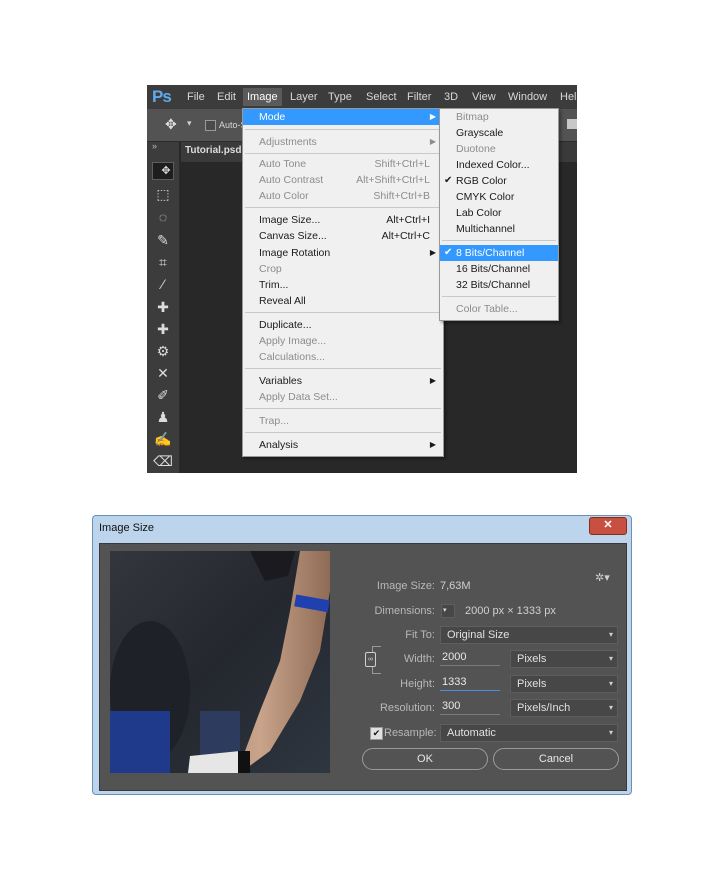 This screenshot has height=880, width=725. I want to click on menu-item-16-bits: 16 Bits/Channel, so click(499, 269).